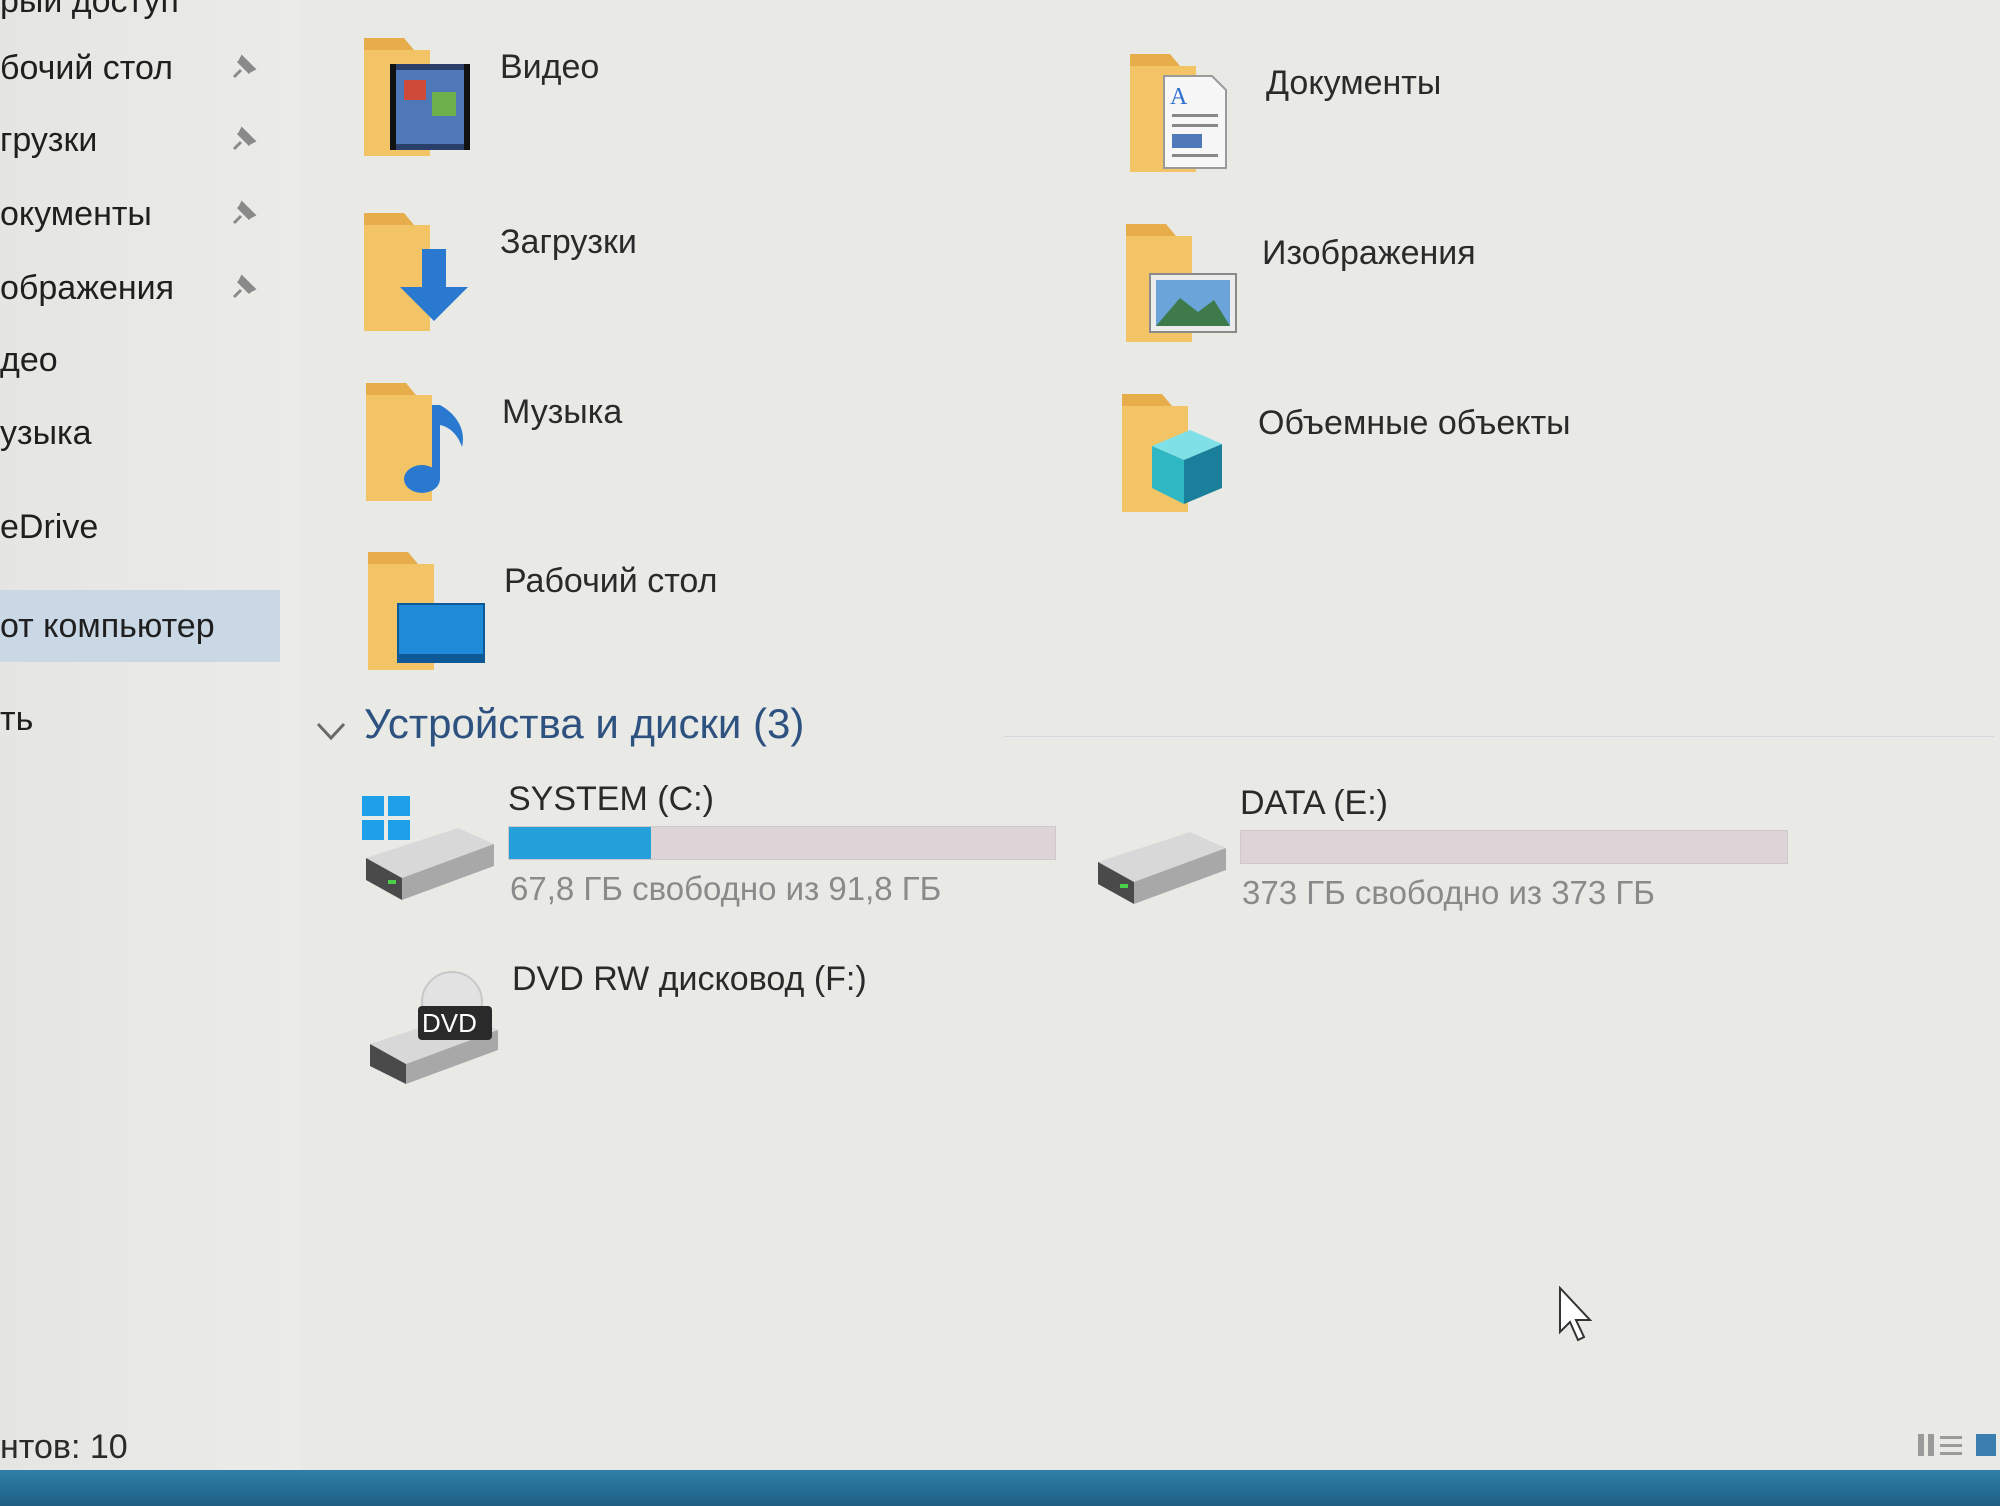 The width and height of the screenshot is (2000, 1506). What do you see at coordinates (49, 527) in the screenshot?
I see `sidebar-item-label: eDrive` at bounding box center [49, 527].